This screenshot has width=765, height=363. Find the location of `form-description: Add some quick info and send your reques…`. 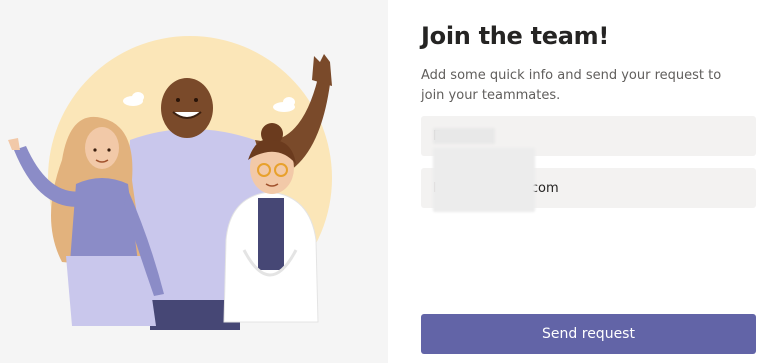

form-description: Add some quick info and send your reques… is located at coordinates (571, 85).